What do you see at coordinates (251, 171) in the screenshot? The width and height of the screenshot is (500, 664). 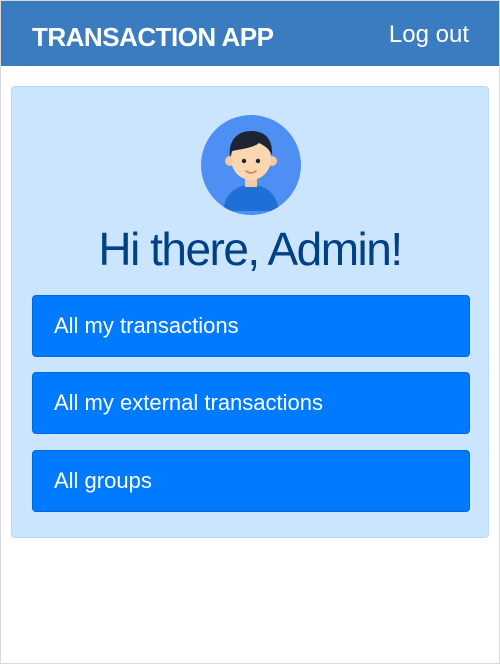 I see `avatar-illustration` at bounding box center [251, 171].